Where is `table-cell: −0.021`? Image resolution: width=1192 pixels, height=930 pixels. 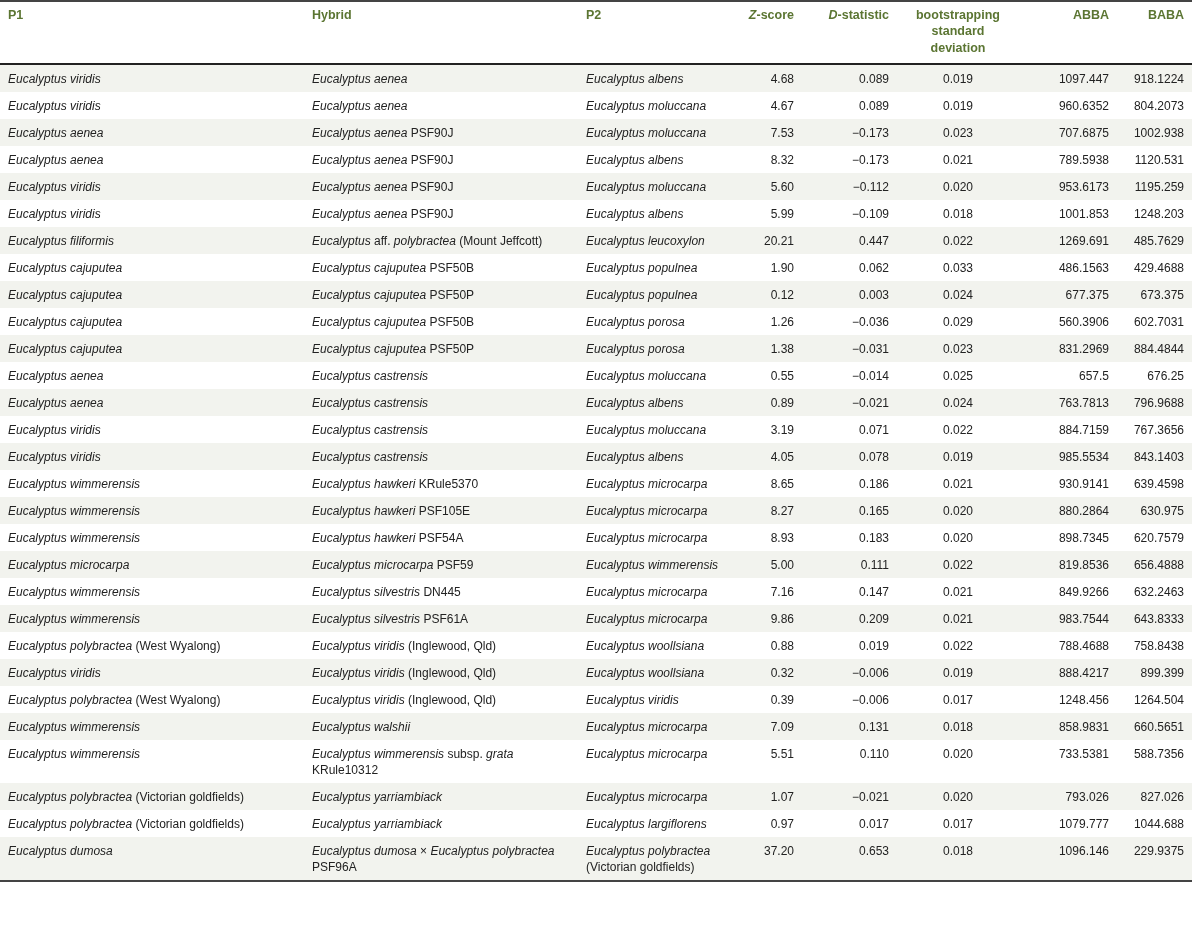
table-cell: −0.021 is located at coordinates (870, 403).